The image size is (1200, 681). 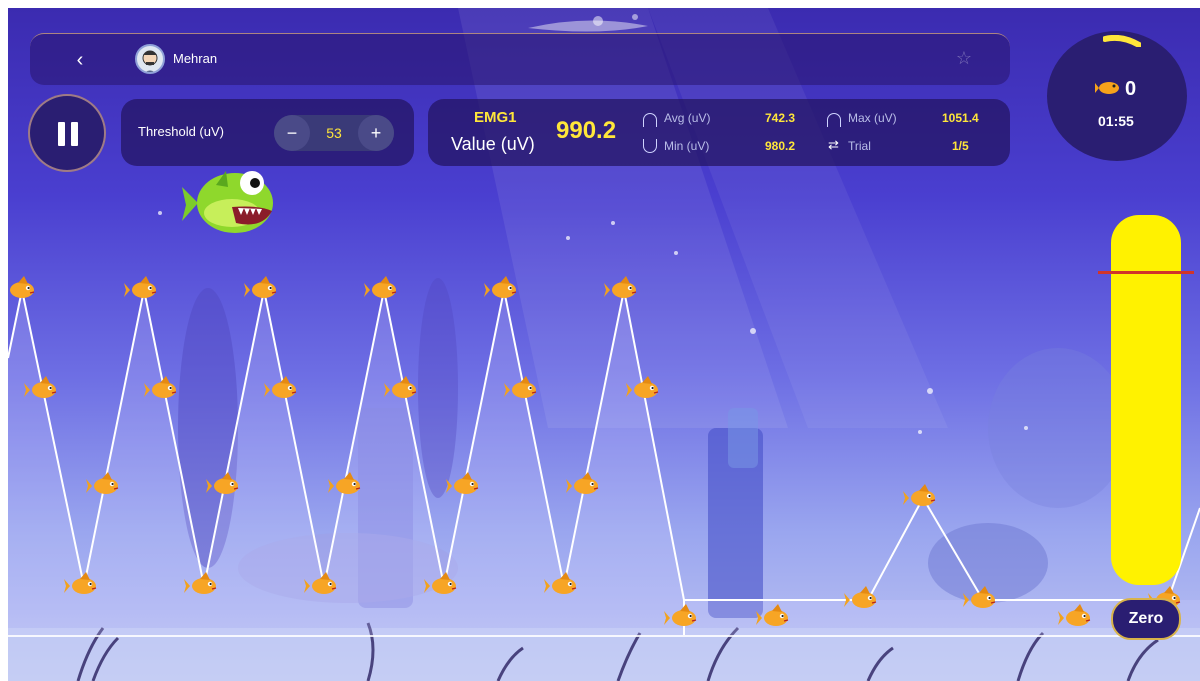 What do you see at coordinates (687, 146) in the screenshot?
I see `min-label: Min (uV)` at bounding box center [687, 146].